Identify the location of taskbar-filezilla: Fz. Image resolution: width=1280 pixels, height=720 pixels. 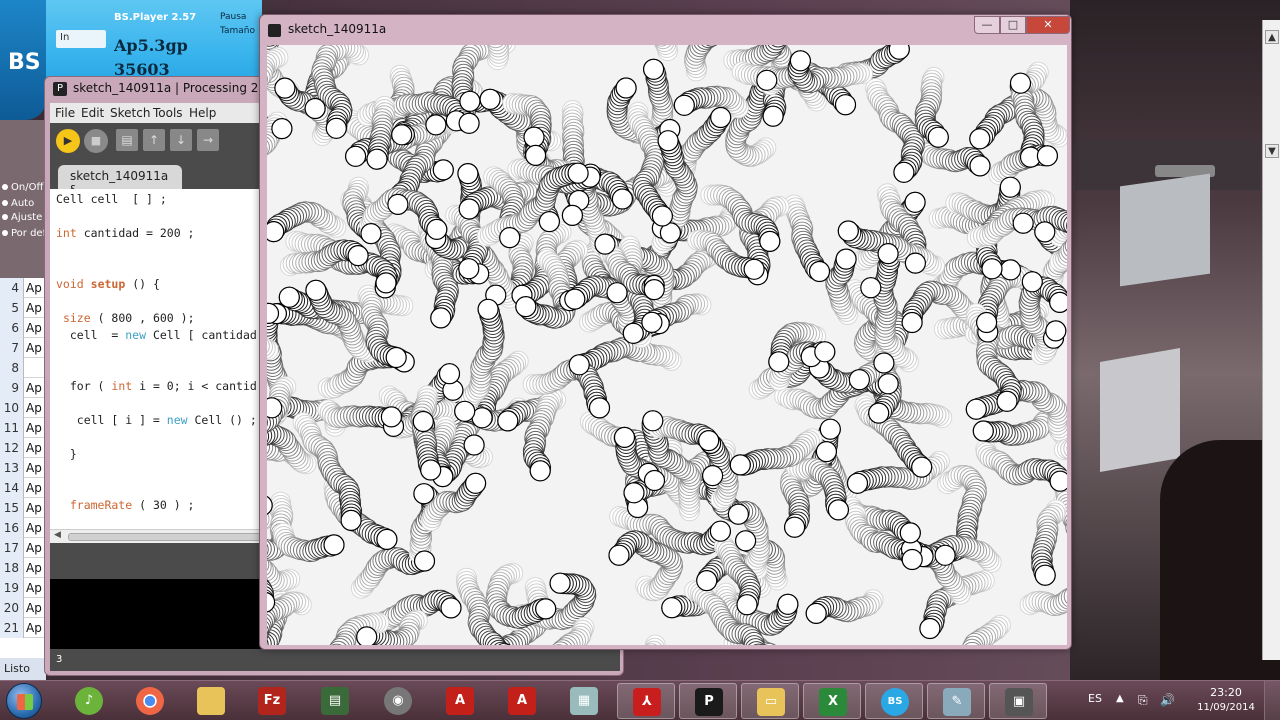
(272, 701).